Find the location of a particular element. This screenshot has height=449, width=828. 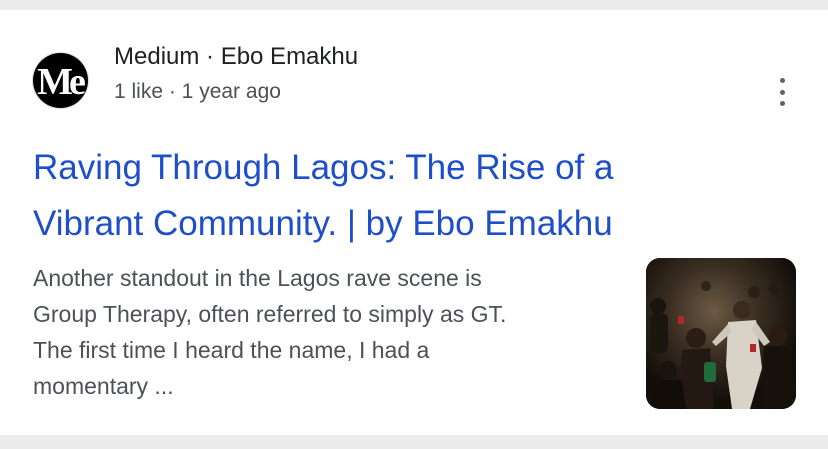

more-vert-icon is located at coordinates (782, 92).